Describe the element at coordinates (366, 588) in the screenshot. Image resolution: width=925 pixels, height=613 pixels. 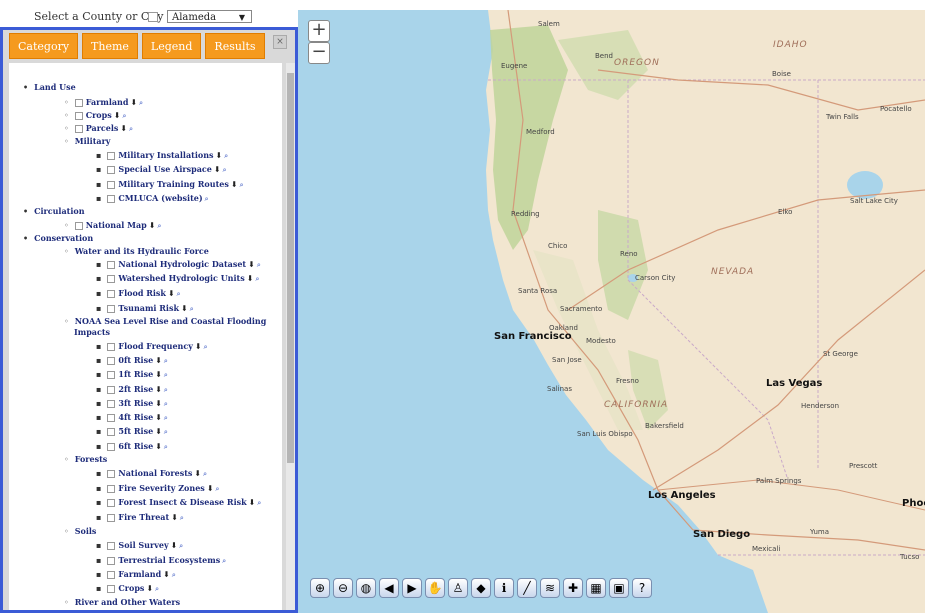
I see `globe-icon: ◍` at that location.